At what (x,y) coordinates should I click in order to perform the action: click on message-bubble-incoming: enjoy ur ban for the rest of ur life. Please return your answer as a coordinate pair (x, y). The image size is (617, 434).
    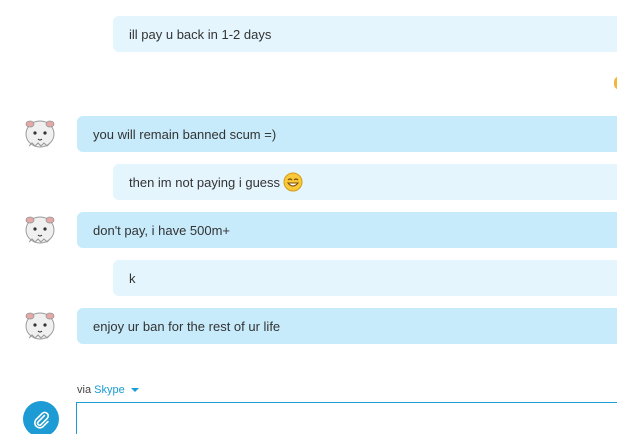
    Looking at the image, I should click on (347, 326).